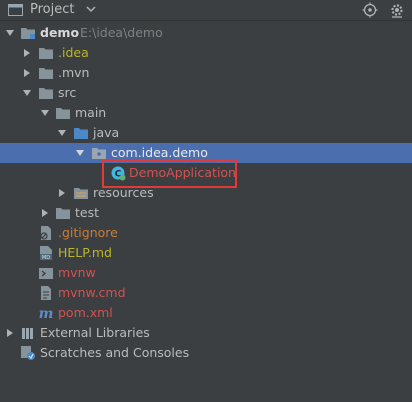 This screenshot has height=402, width=412. I want to click on tree-node-mvn: .mvn, so click(206, 73).